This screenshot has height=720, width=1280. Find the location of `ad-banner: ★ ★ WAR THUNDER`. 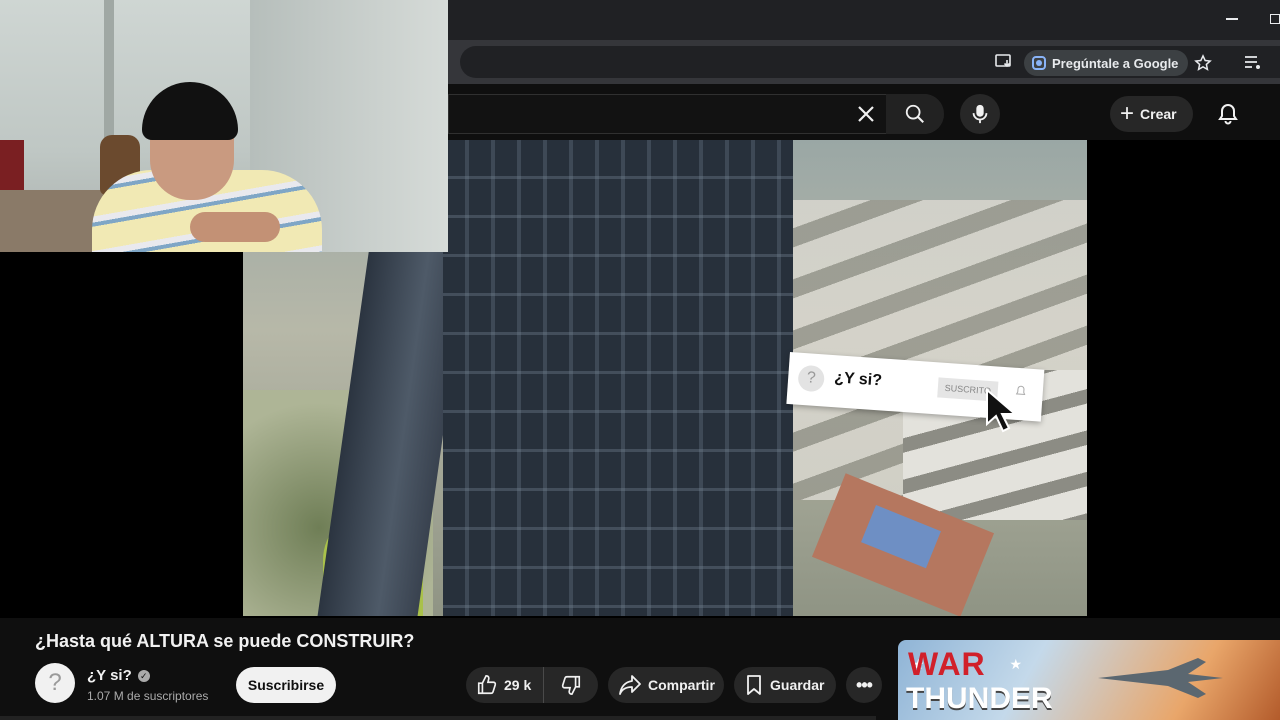

ad-banner: ★ ★ WAR THUNDER is located at coordinates (1089, 680).